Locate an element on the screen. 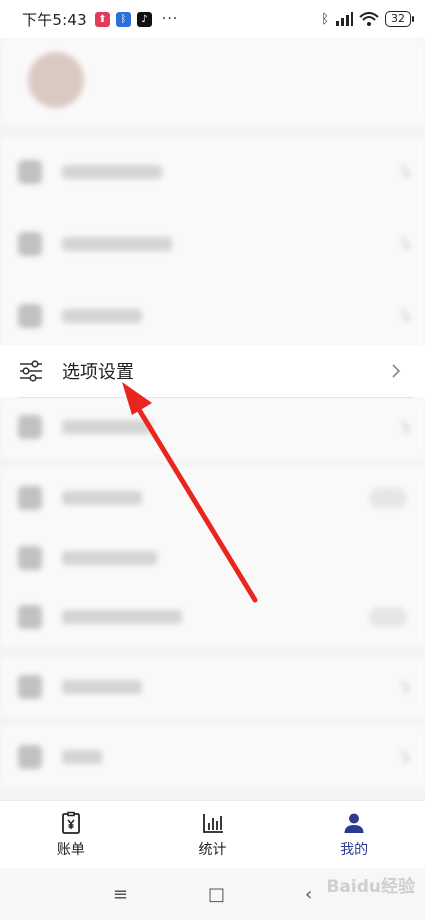 The image size is (425, 920). options-settings-label: 选项设置 is located at coordinates (98, 372).